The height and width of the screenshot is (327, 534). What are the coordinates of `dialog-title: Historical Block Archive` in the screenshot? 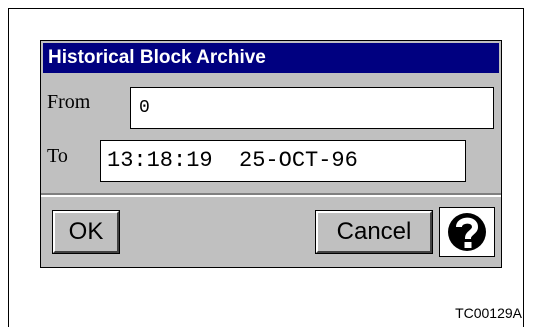 It's located at (271, 58).